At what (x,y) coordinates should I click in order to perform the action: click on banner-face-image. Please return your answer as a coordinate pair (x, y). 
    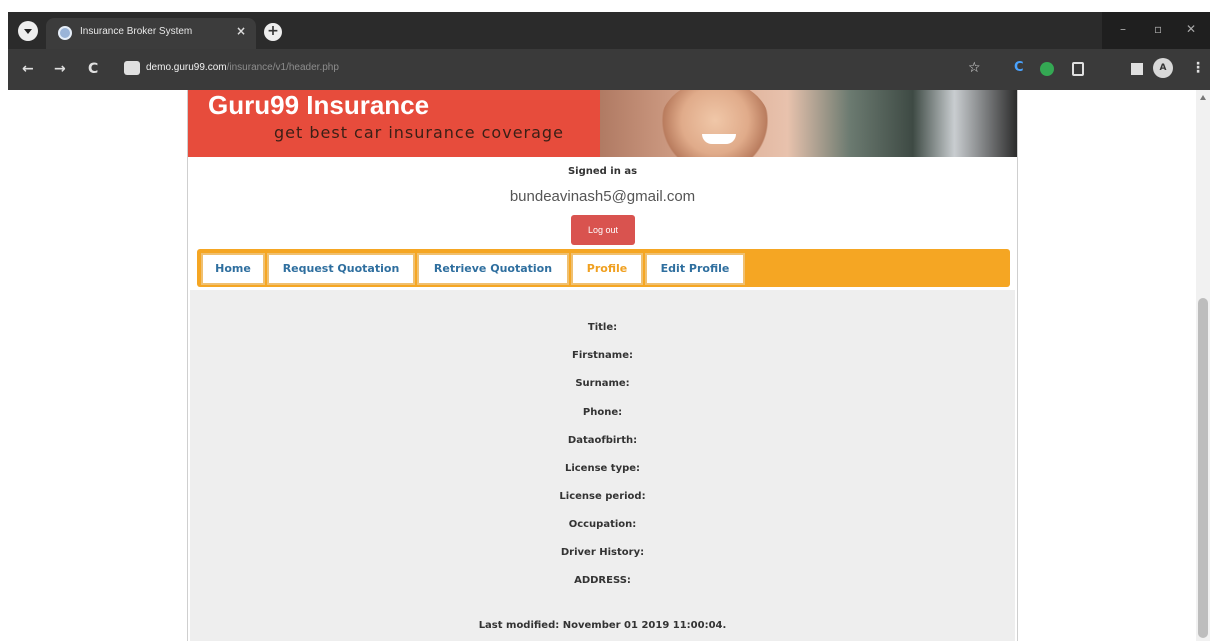
    Looking at the image, I should click on (715, 123).